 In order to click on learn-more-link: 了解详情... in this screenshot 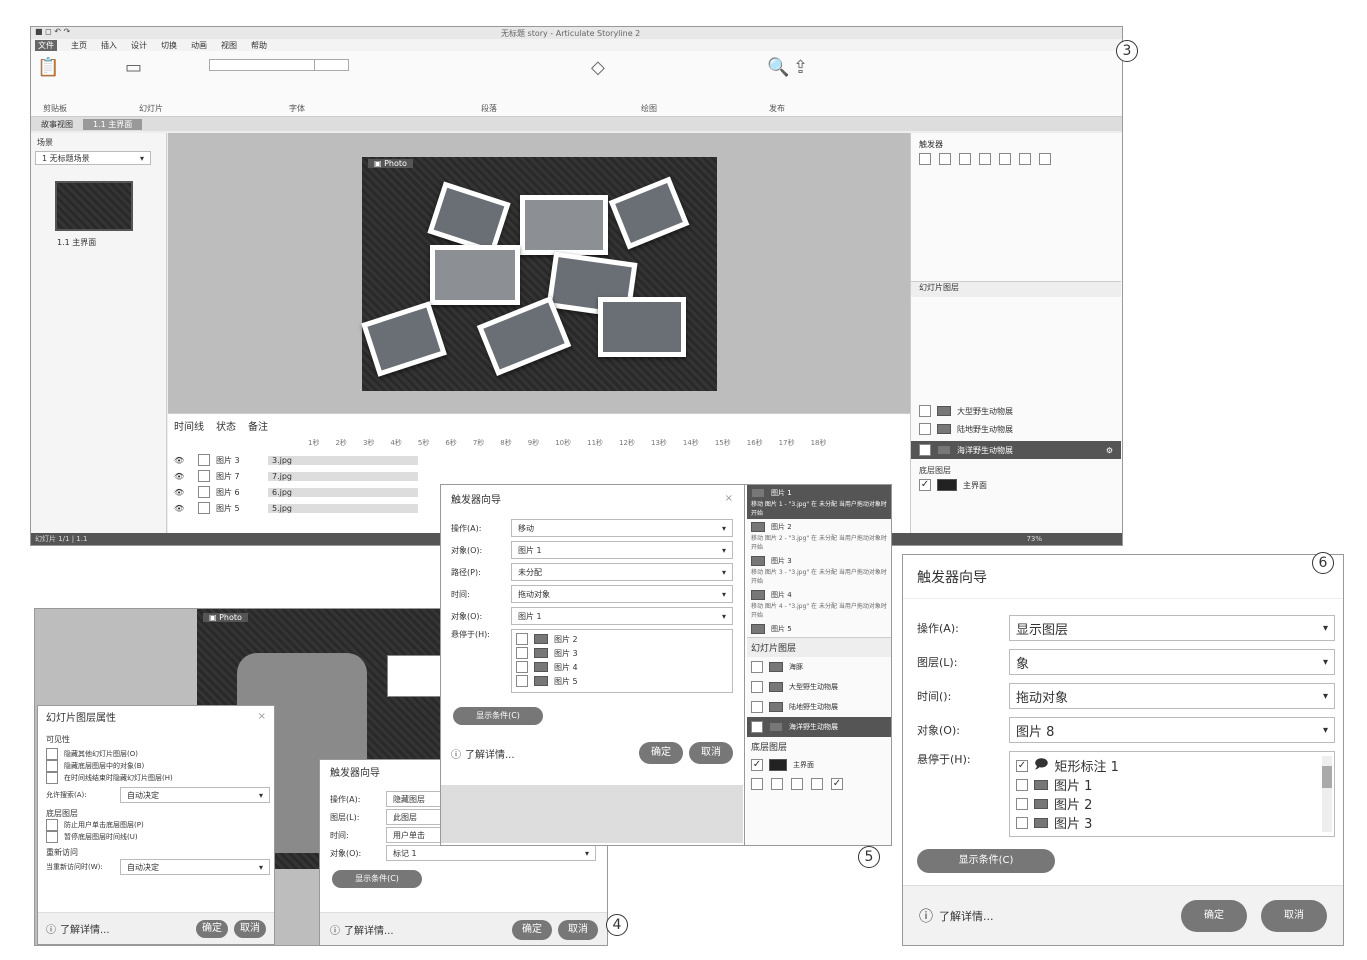, I will do `click(369, 929)`.